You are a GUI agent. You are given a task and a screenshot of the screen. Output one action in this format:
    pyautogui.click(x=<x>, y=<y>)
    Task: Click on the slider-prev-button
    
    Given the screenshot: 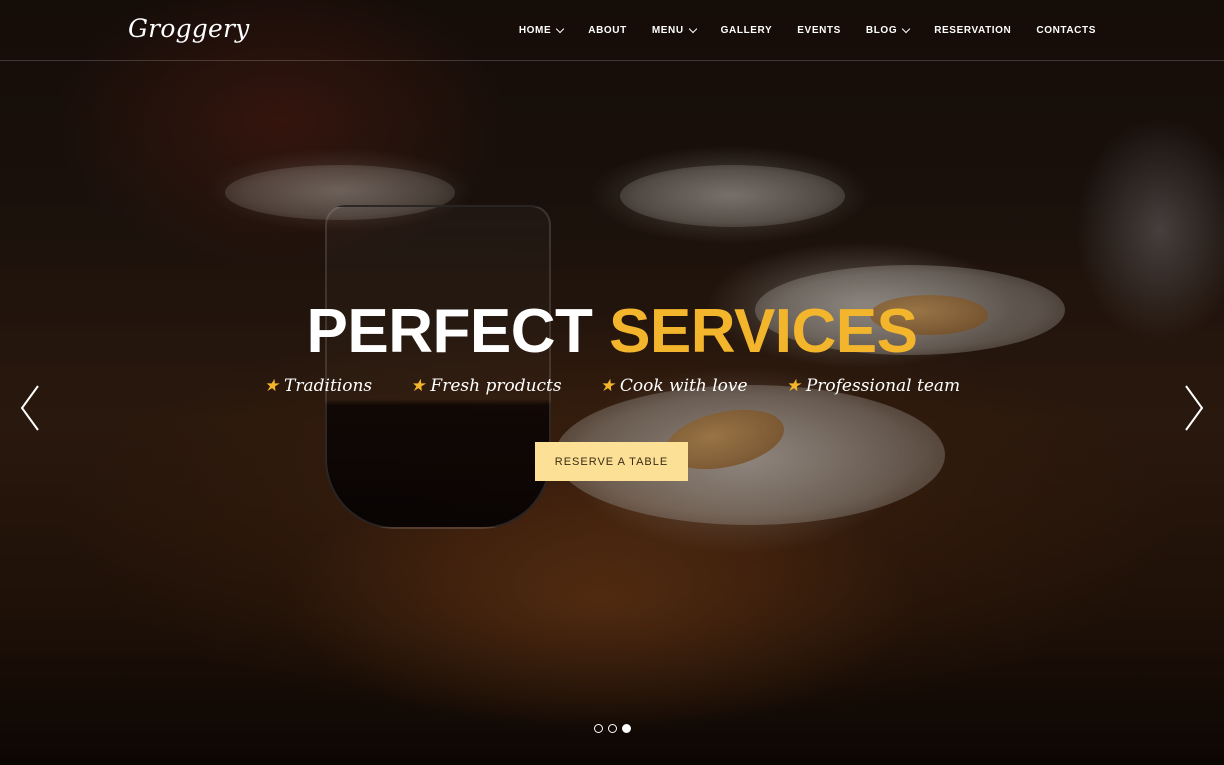 What is the action you would take?
    pyautogui.click(x=30, y=408)
    